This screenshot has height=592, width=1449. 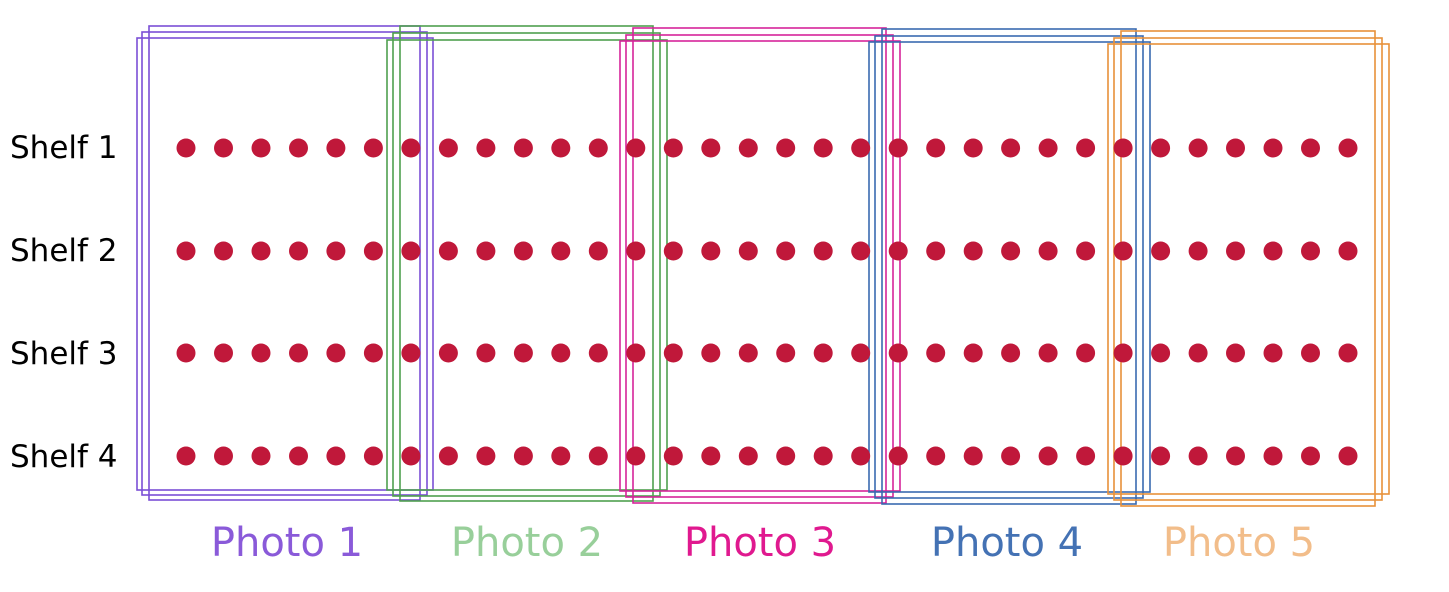 I want to click on shelf-3-items, so click(x=767, y=353).